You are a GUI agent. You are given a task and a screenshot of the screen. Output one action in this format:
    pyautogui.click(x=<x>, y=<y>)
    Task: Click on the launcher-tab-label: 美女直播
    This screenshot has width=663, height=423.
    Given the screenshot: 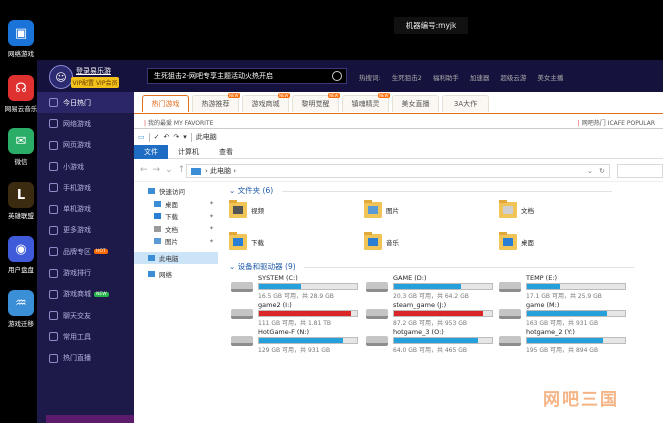 What is the action you would take?
    pyautogui.click(x=415, y=104)
    